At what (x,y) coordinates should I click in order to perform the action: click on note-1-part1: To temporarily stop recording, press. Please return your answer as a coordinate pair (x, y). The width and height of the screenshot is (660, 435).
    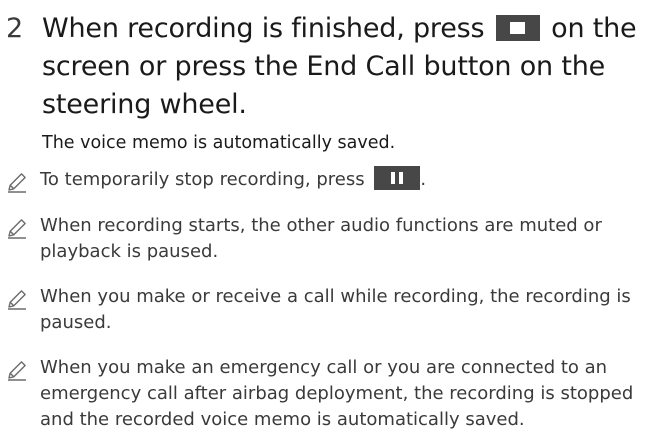
    Looking at the image, I should click on (202, 179).